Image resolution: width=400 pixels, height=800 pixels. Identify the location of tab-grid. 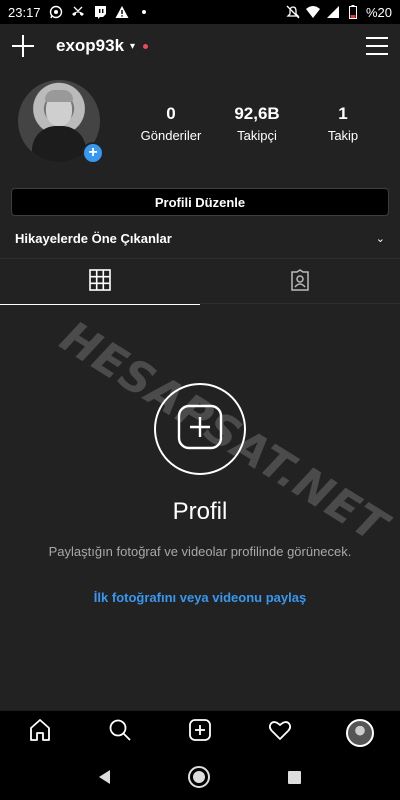
(100, 282).